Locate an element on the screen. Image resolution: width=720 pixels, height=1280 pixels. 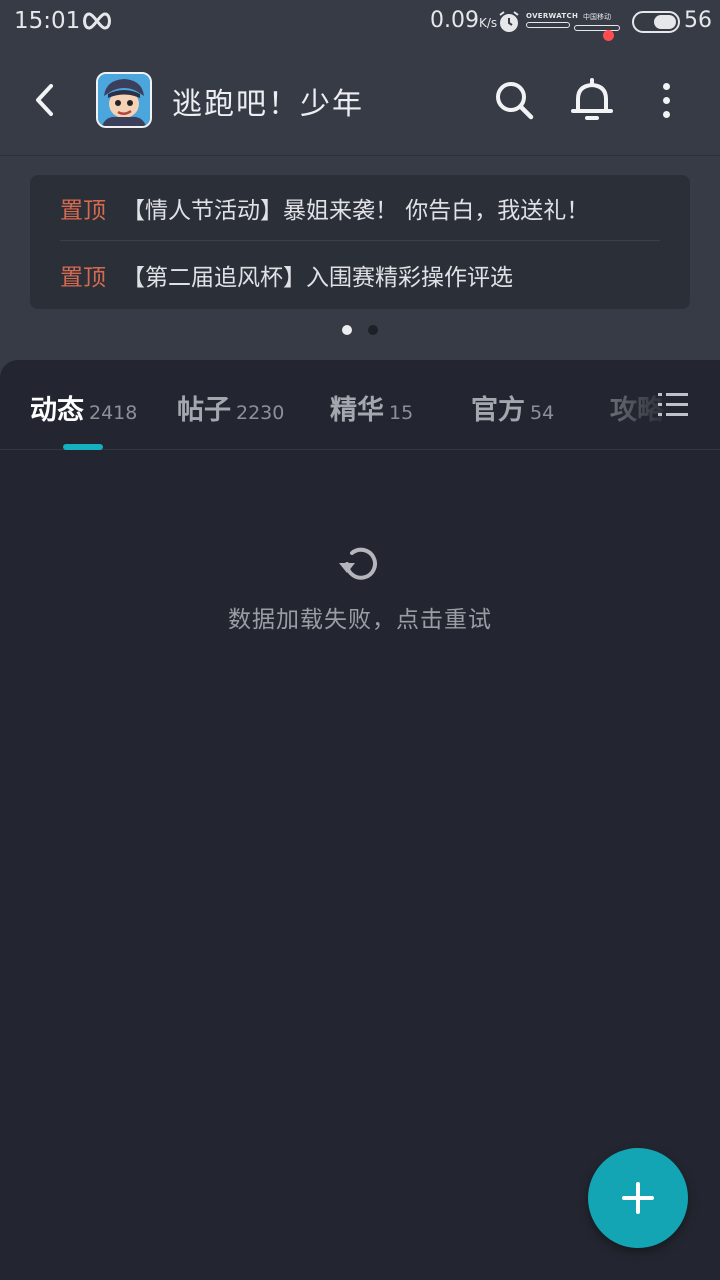
tab-menu-button is located at coordinates (674, 405).